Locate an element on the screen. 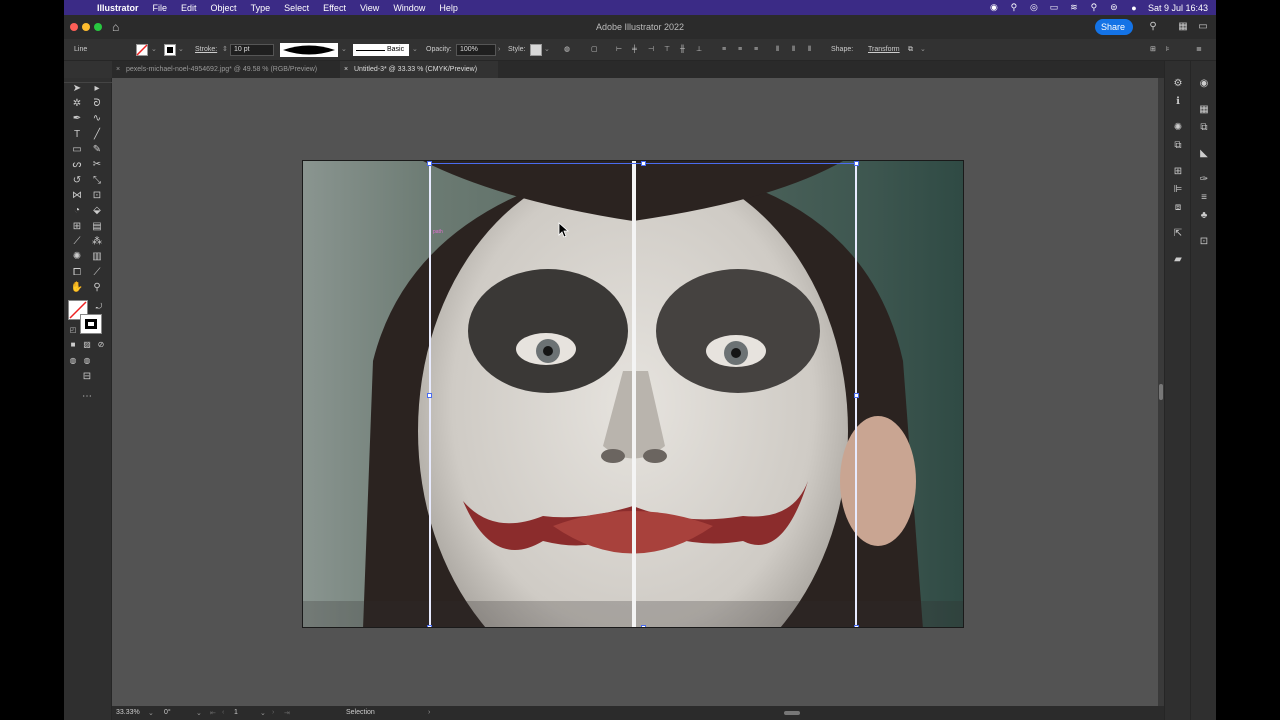 The width and height of the screenshot is (1280, 720). stroke-panel-icon: ≡ is located at coordinates (1204, 198).